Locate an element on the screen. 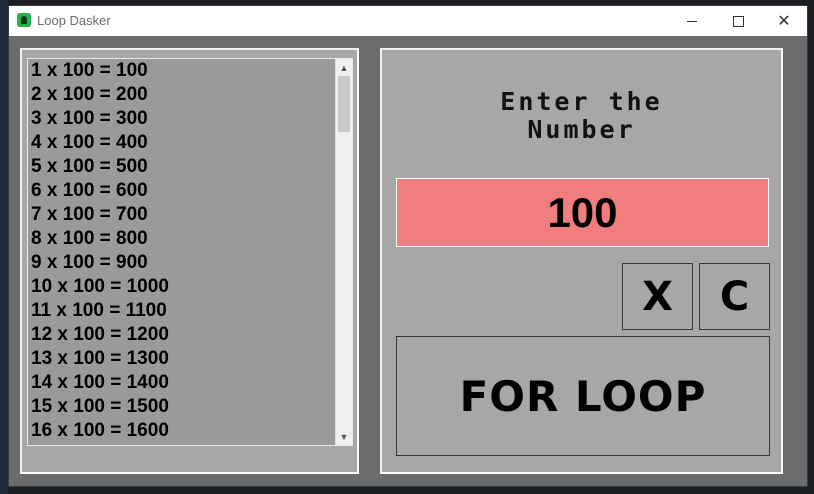 Image resolution: width=814 pixels, height=494 pixels. list-item: 4 x 100 = 400 is located at coordinates (182, 143).